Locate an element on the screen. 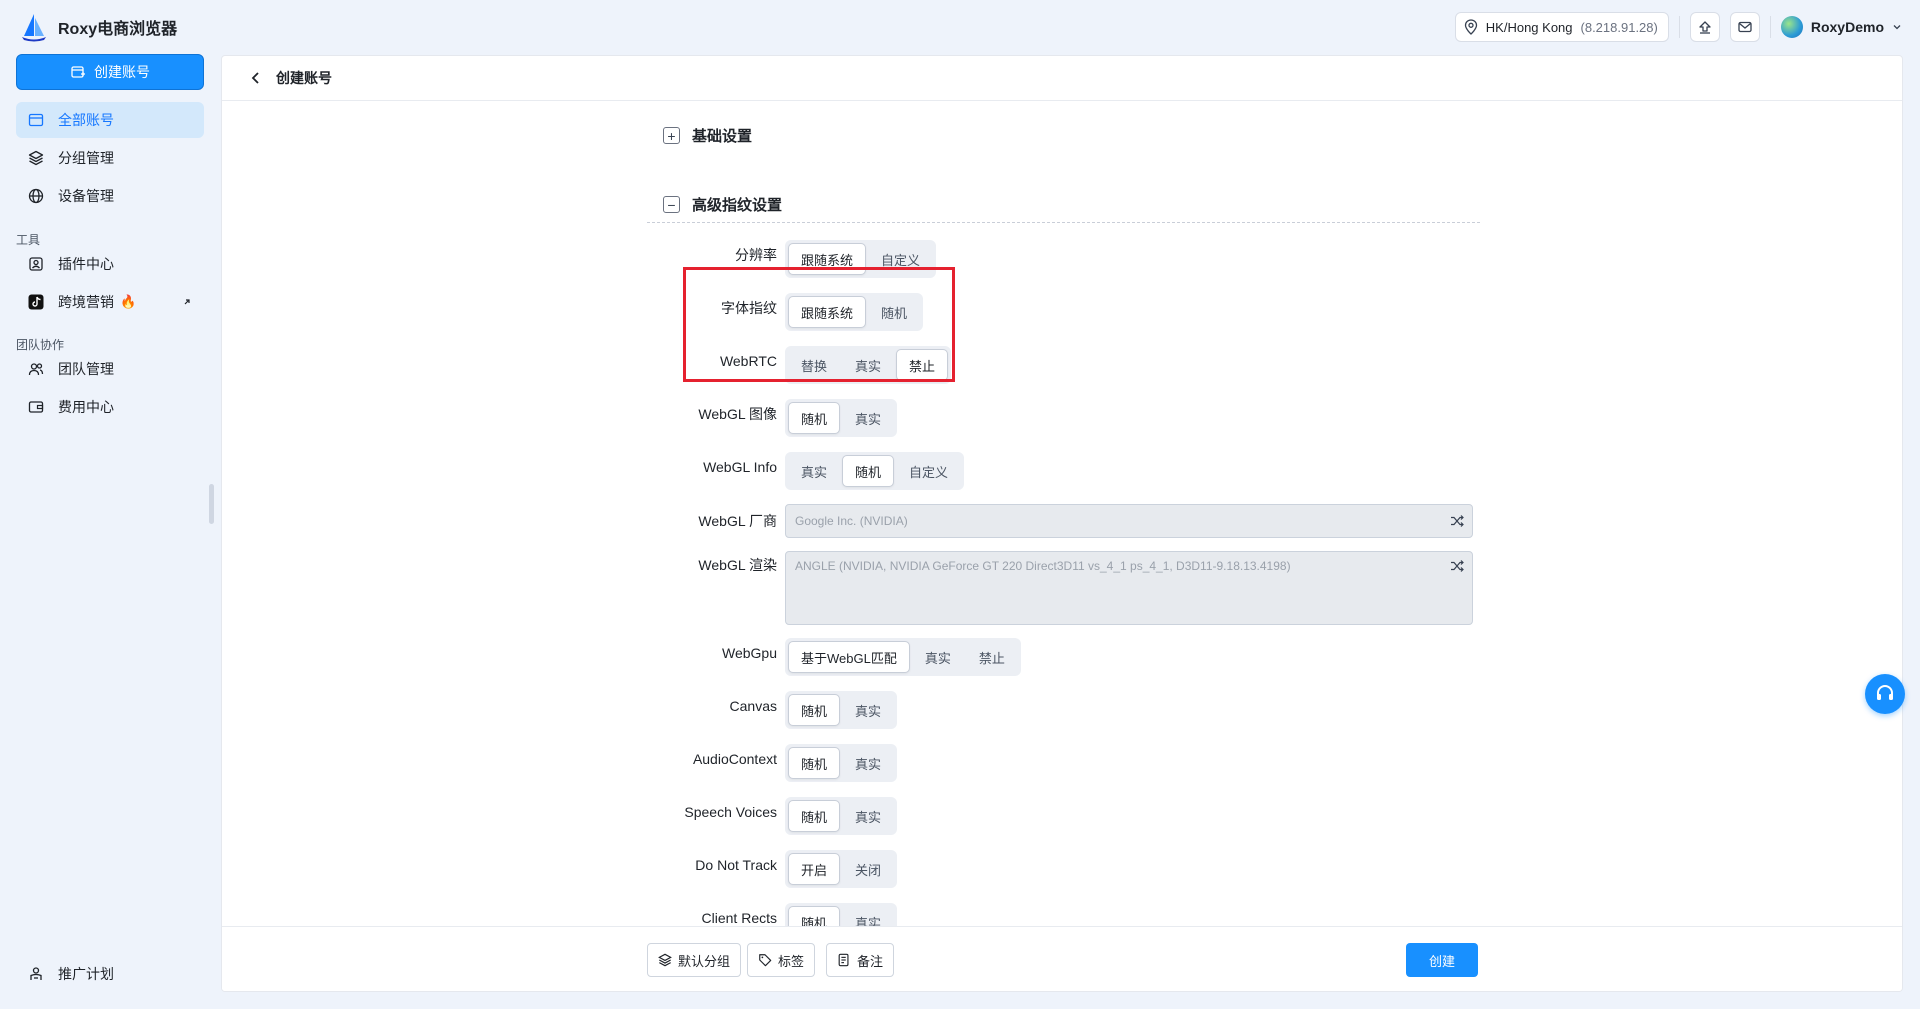 This screenshot has height=1009, width=1920. segment-option: 基于WebGL匹配 is located at coordinates (849, 657).